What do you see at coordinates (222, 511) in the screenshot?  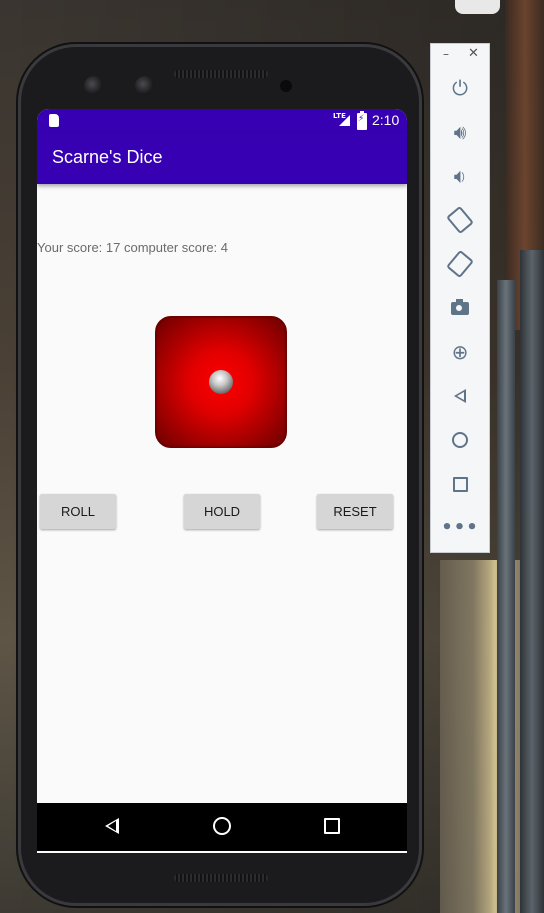 I see `hold-button: HOLD` at bounding box center [222, 511].